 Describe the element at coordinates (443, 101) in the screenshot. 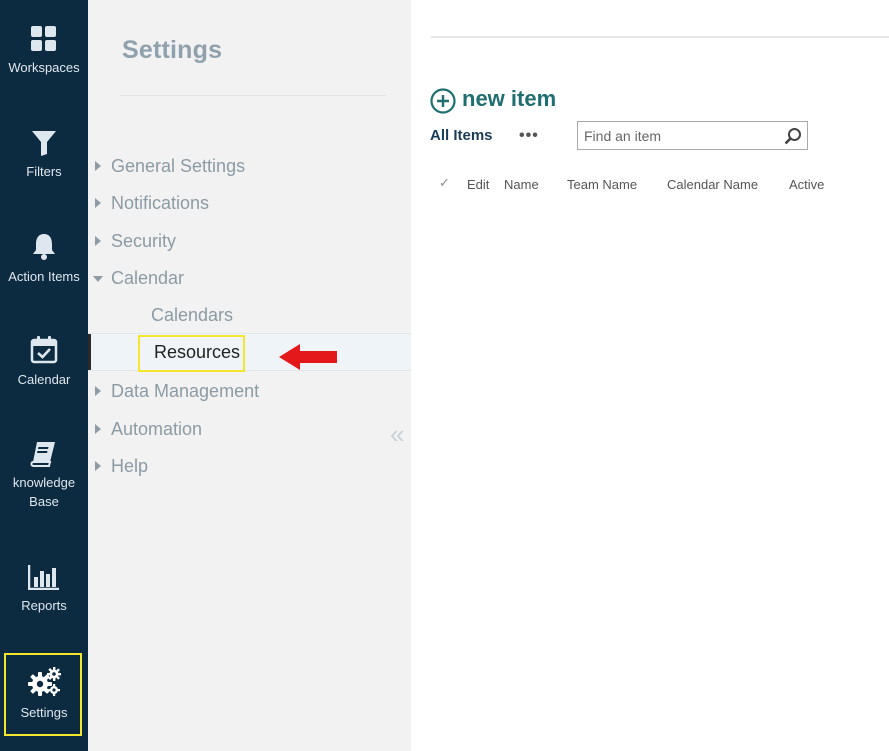

I see `plus-circle-icon` at that location.